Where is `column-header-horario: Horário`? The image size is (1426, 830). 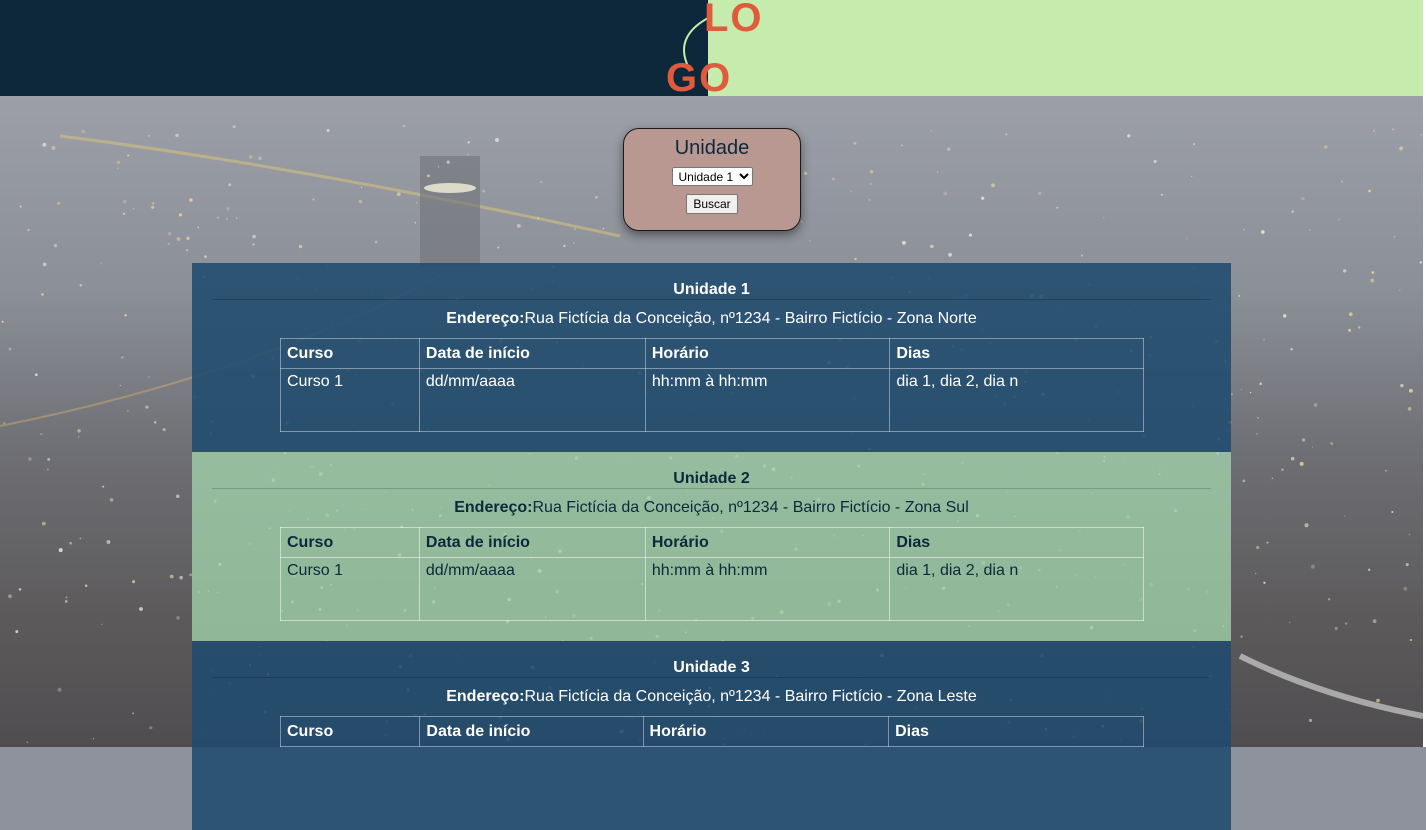 column-header-horario: Horário is located at coordinates (767, 353).